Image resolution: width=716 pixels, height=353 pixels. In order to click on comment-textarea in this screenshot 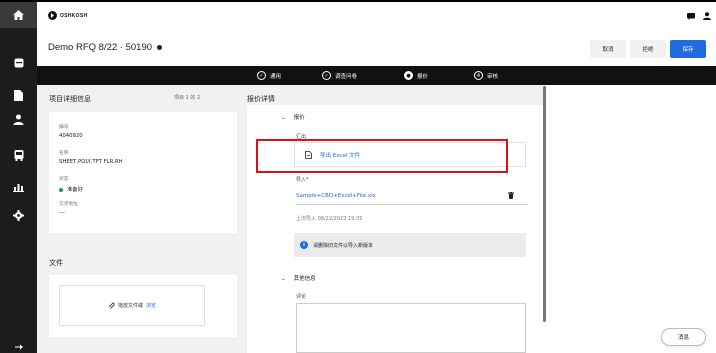, I will do `click(411, 328)`.